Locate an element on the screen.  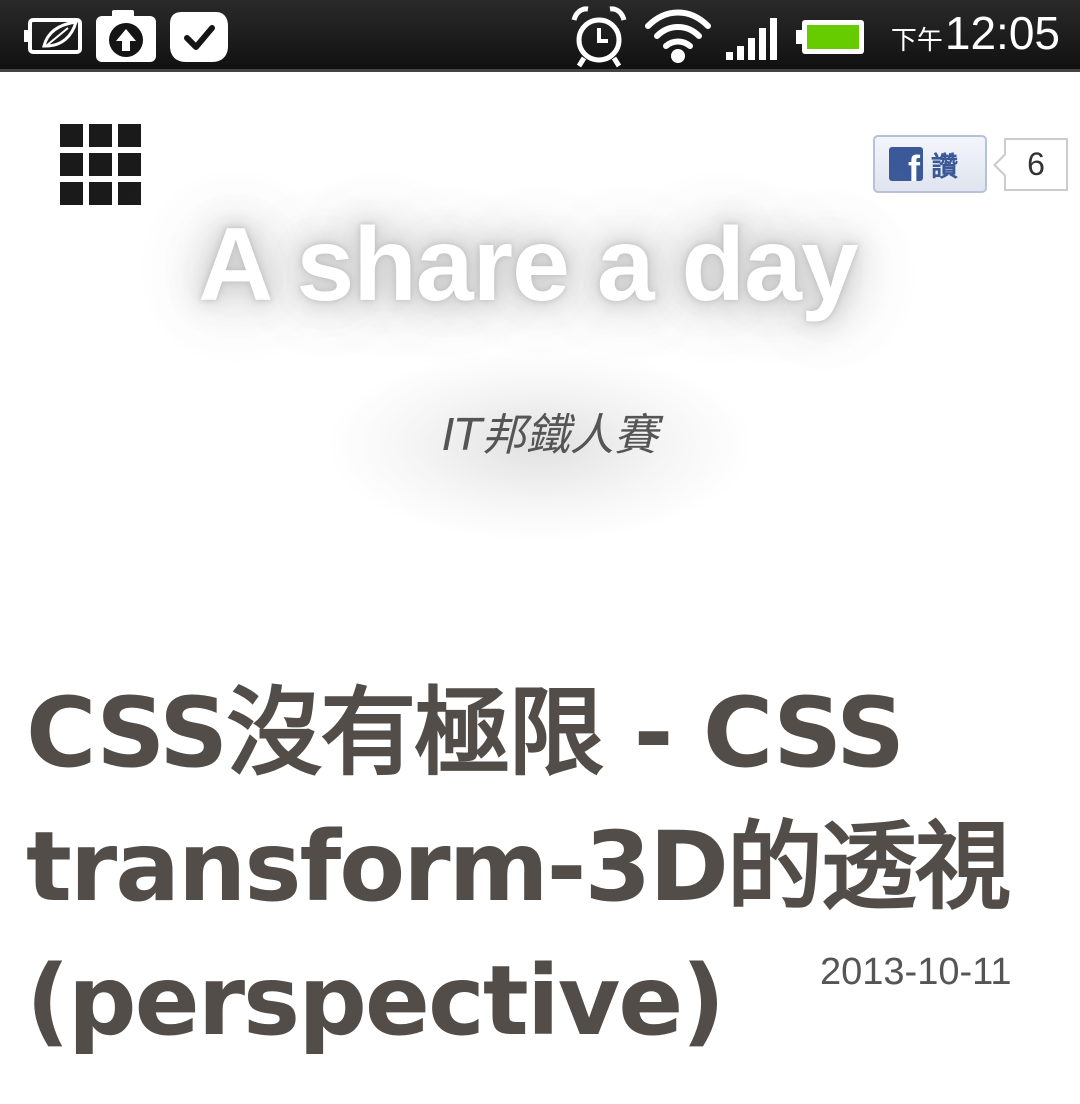
facebook-like-button: f 讚 is located at coordinates (930, 164).